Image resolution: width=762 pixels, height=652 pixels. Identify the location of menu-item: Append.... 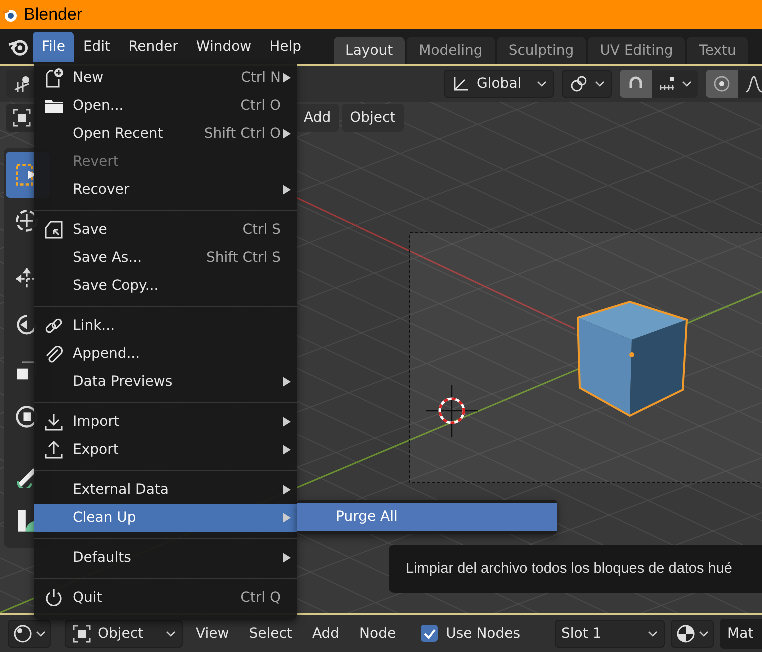
(165, 354).